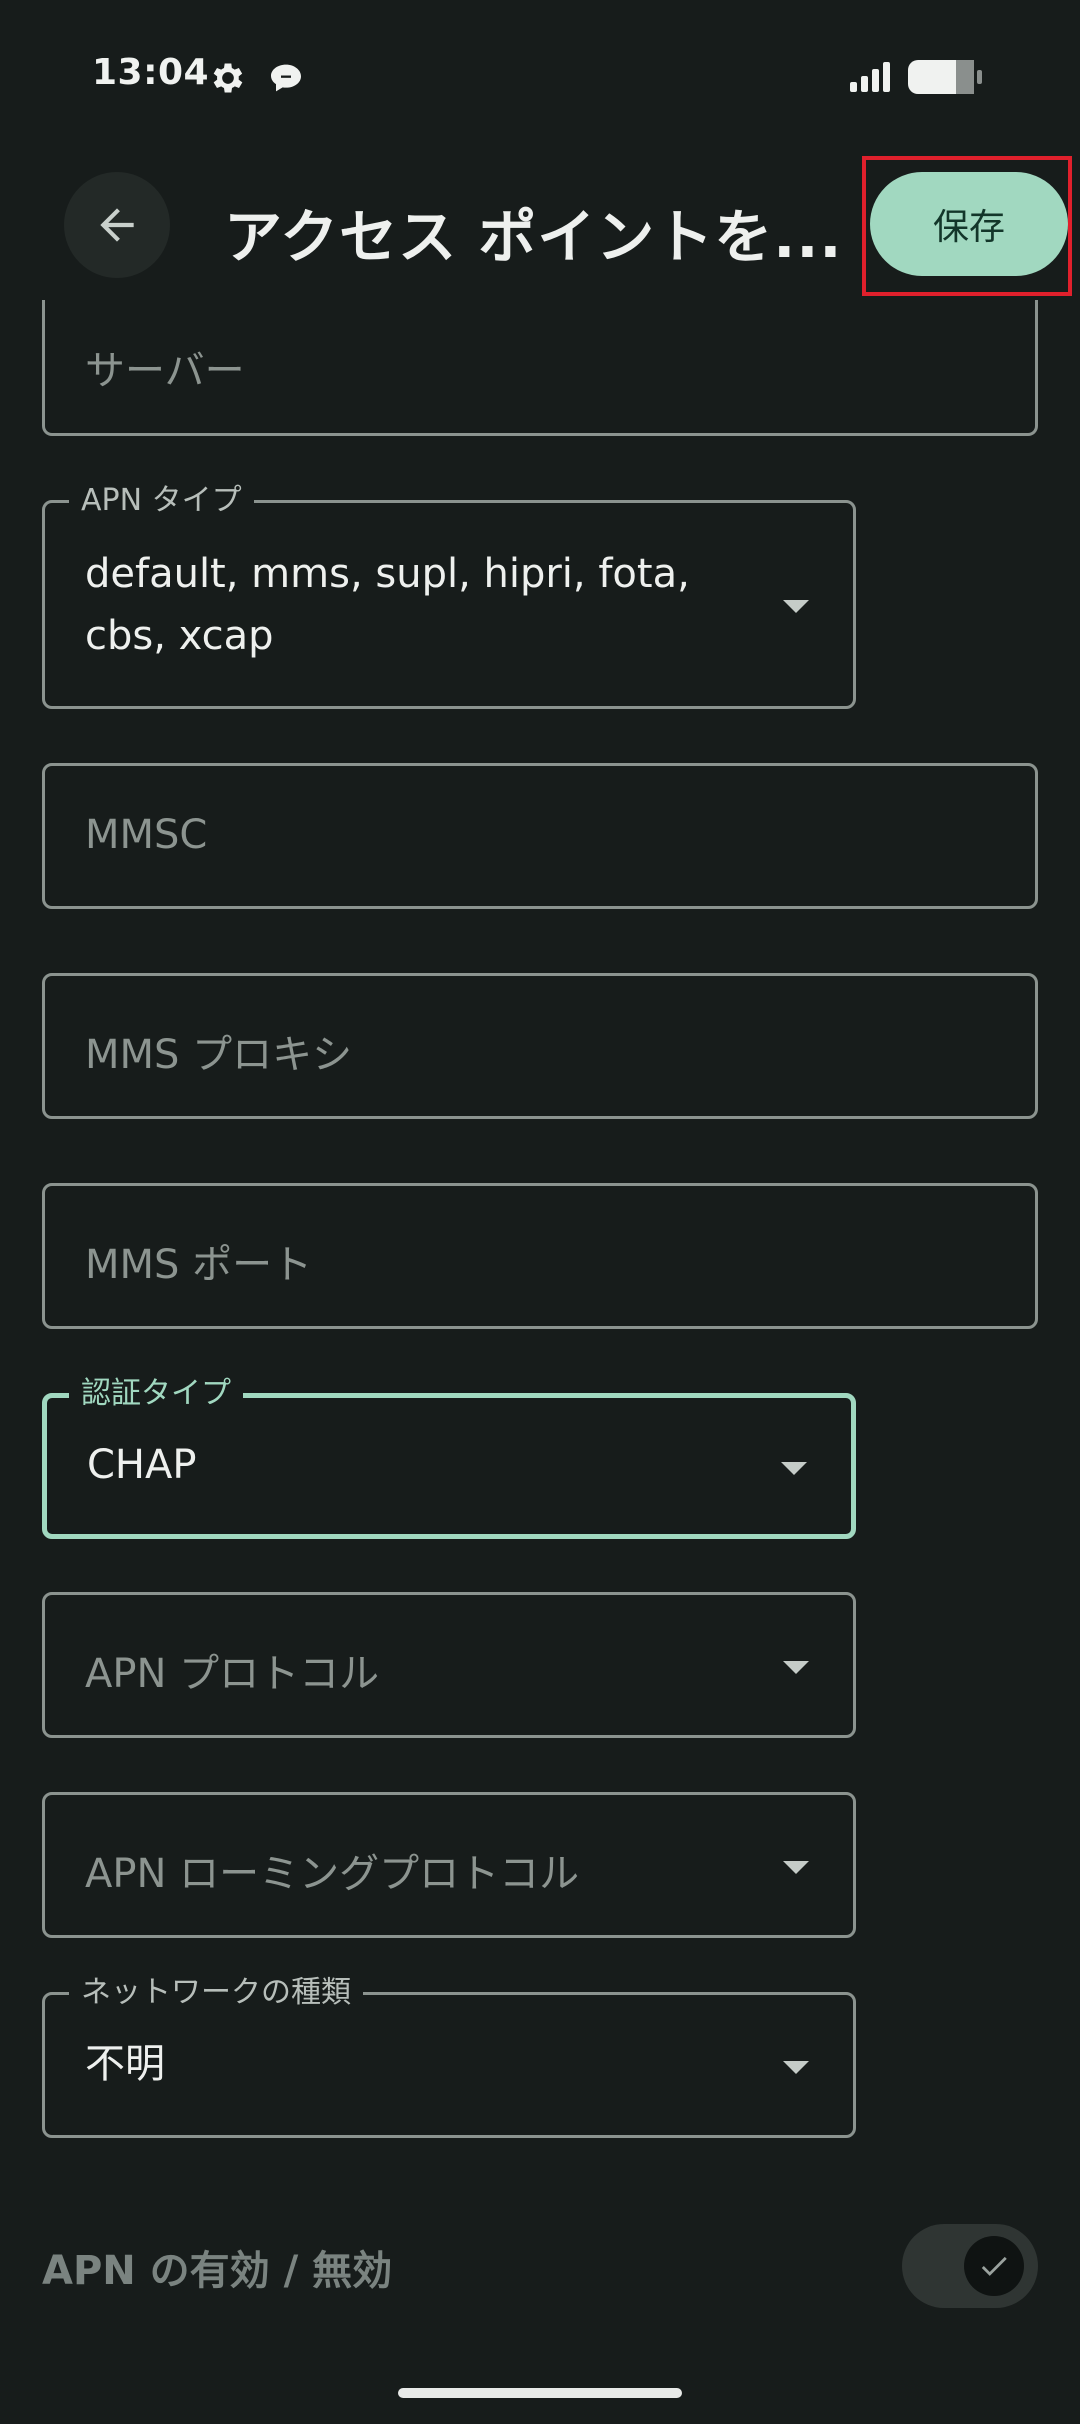 Image resolution: width=1080 pixels, height=2424 pixels. Describe the element at coordinates (540, 368) in the screenshot. I see `server-field: サーバー` at that location.